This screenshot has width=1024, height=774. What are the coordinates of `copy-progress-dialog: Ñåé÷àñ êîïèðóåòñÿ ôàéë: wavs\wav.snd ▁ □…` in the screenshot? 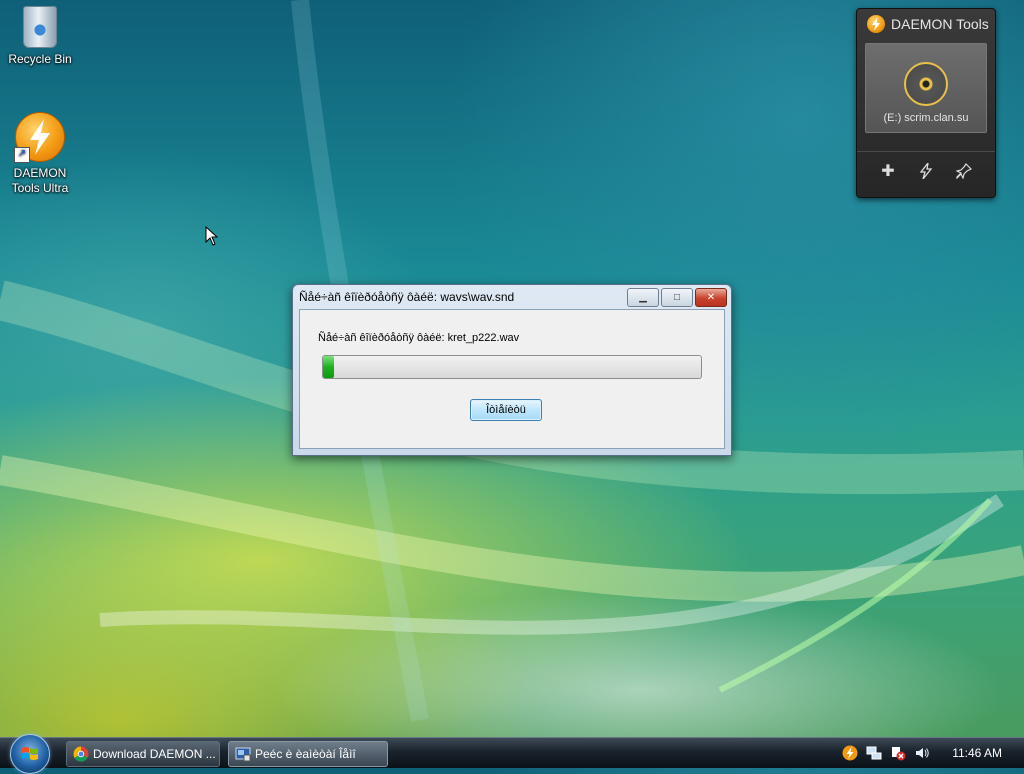 It's located at (512, 370).